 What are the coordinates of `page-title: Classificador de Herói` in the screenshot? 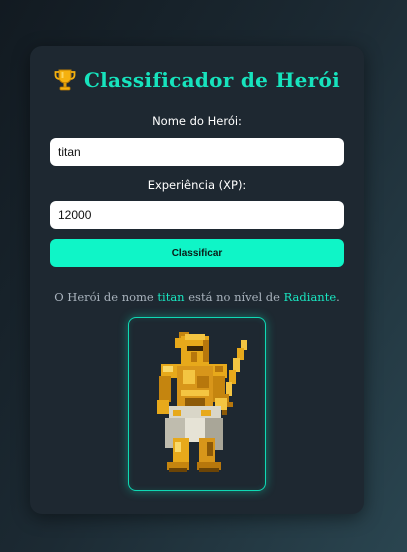 It's located at (197, 80).